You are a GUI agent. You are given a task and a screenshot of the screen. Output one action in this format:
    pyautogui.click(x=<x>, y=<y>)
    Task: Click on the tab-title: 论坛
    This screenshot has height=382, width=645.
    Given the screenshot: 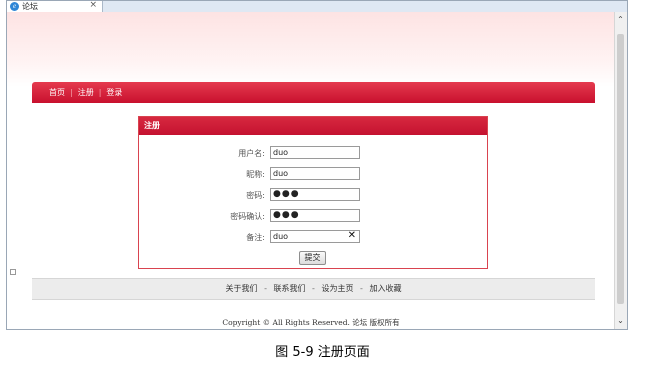 What is the action you would take?
    pyautogui.click(x=30, y=6)
    